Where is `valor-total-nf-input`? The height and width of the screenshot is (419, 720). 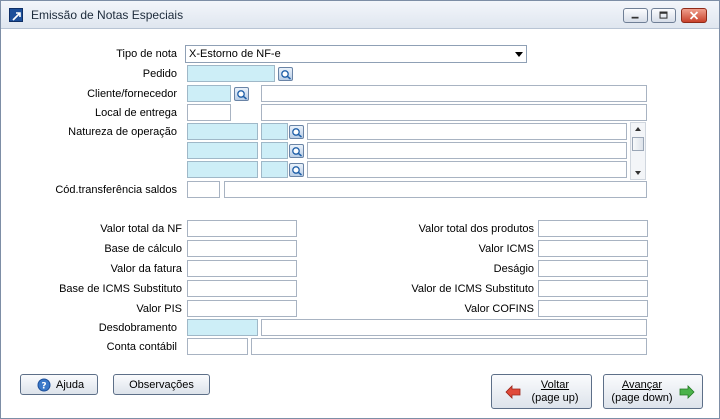 valor-total-nf-input is located at coordinates (242, 228).